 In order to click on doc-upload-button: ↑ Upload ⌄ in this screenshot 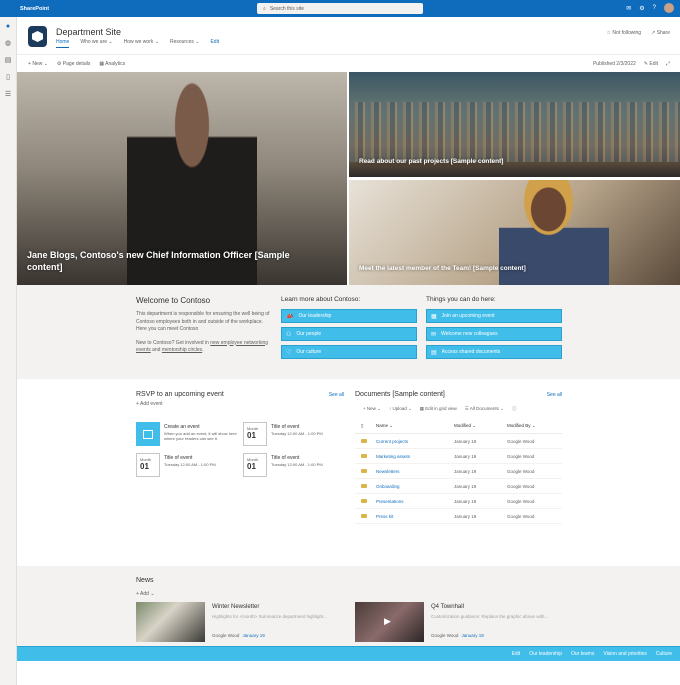, I will do `click(400, 409)`.